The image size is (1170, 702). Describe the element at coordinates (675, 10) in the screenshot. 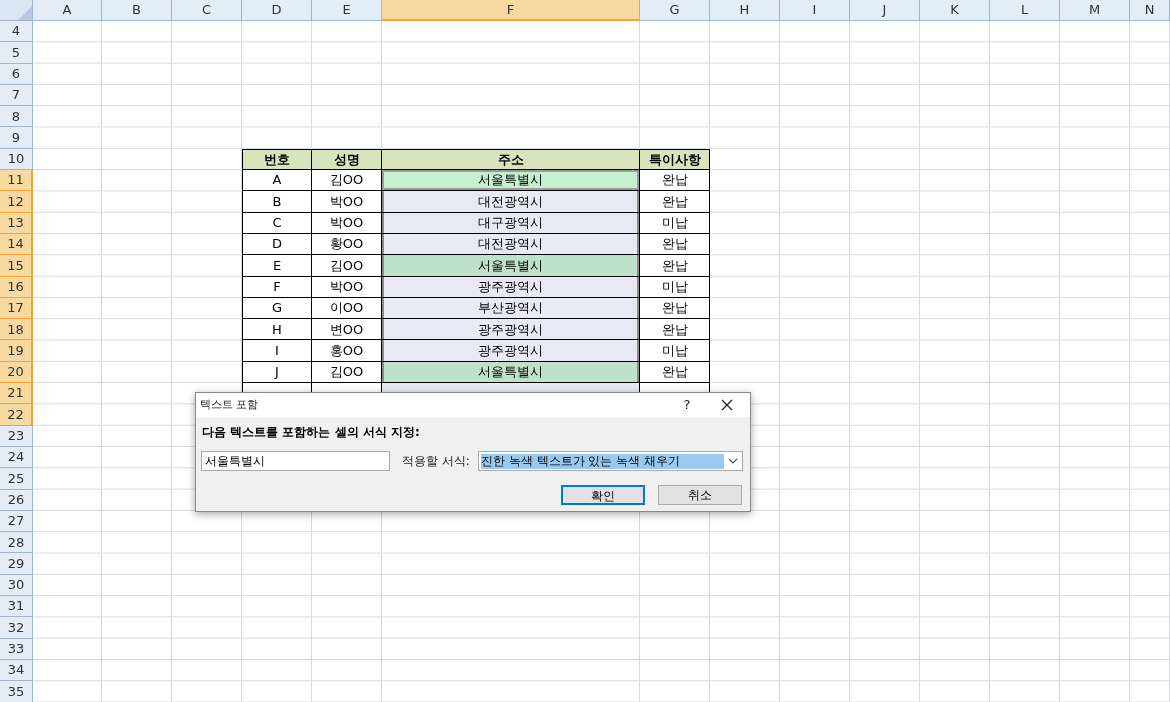

I see `column-header: G` at that location.